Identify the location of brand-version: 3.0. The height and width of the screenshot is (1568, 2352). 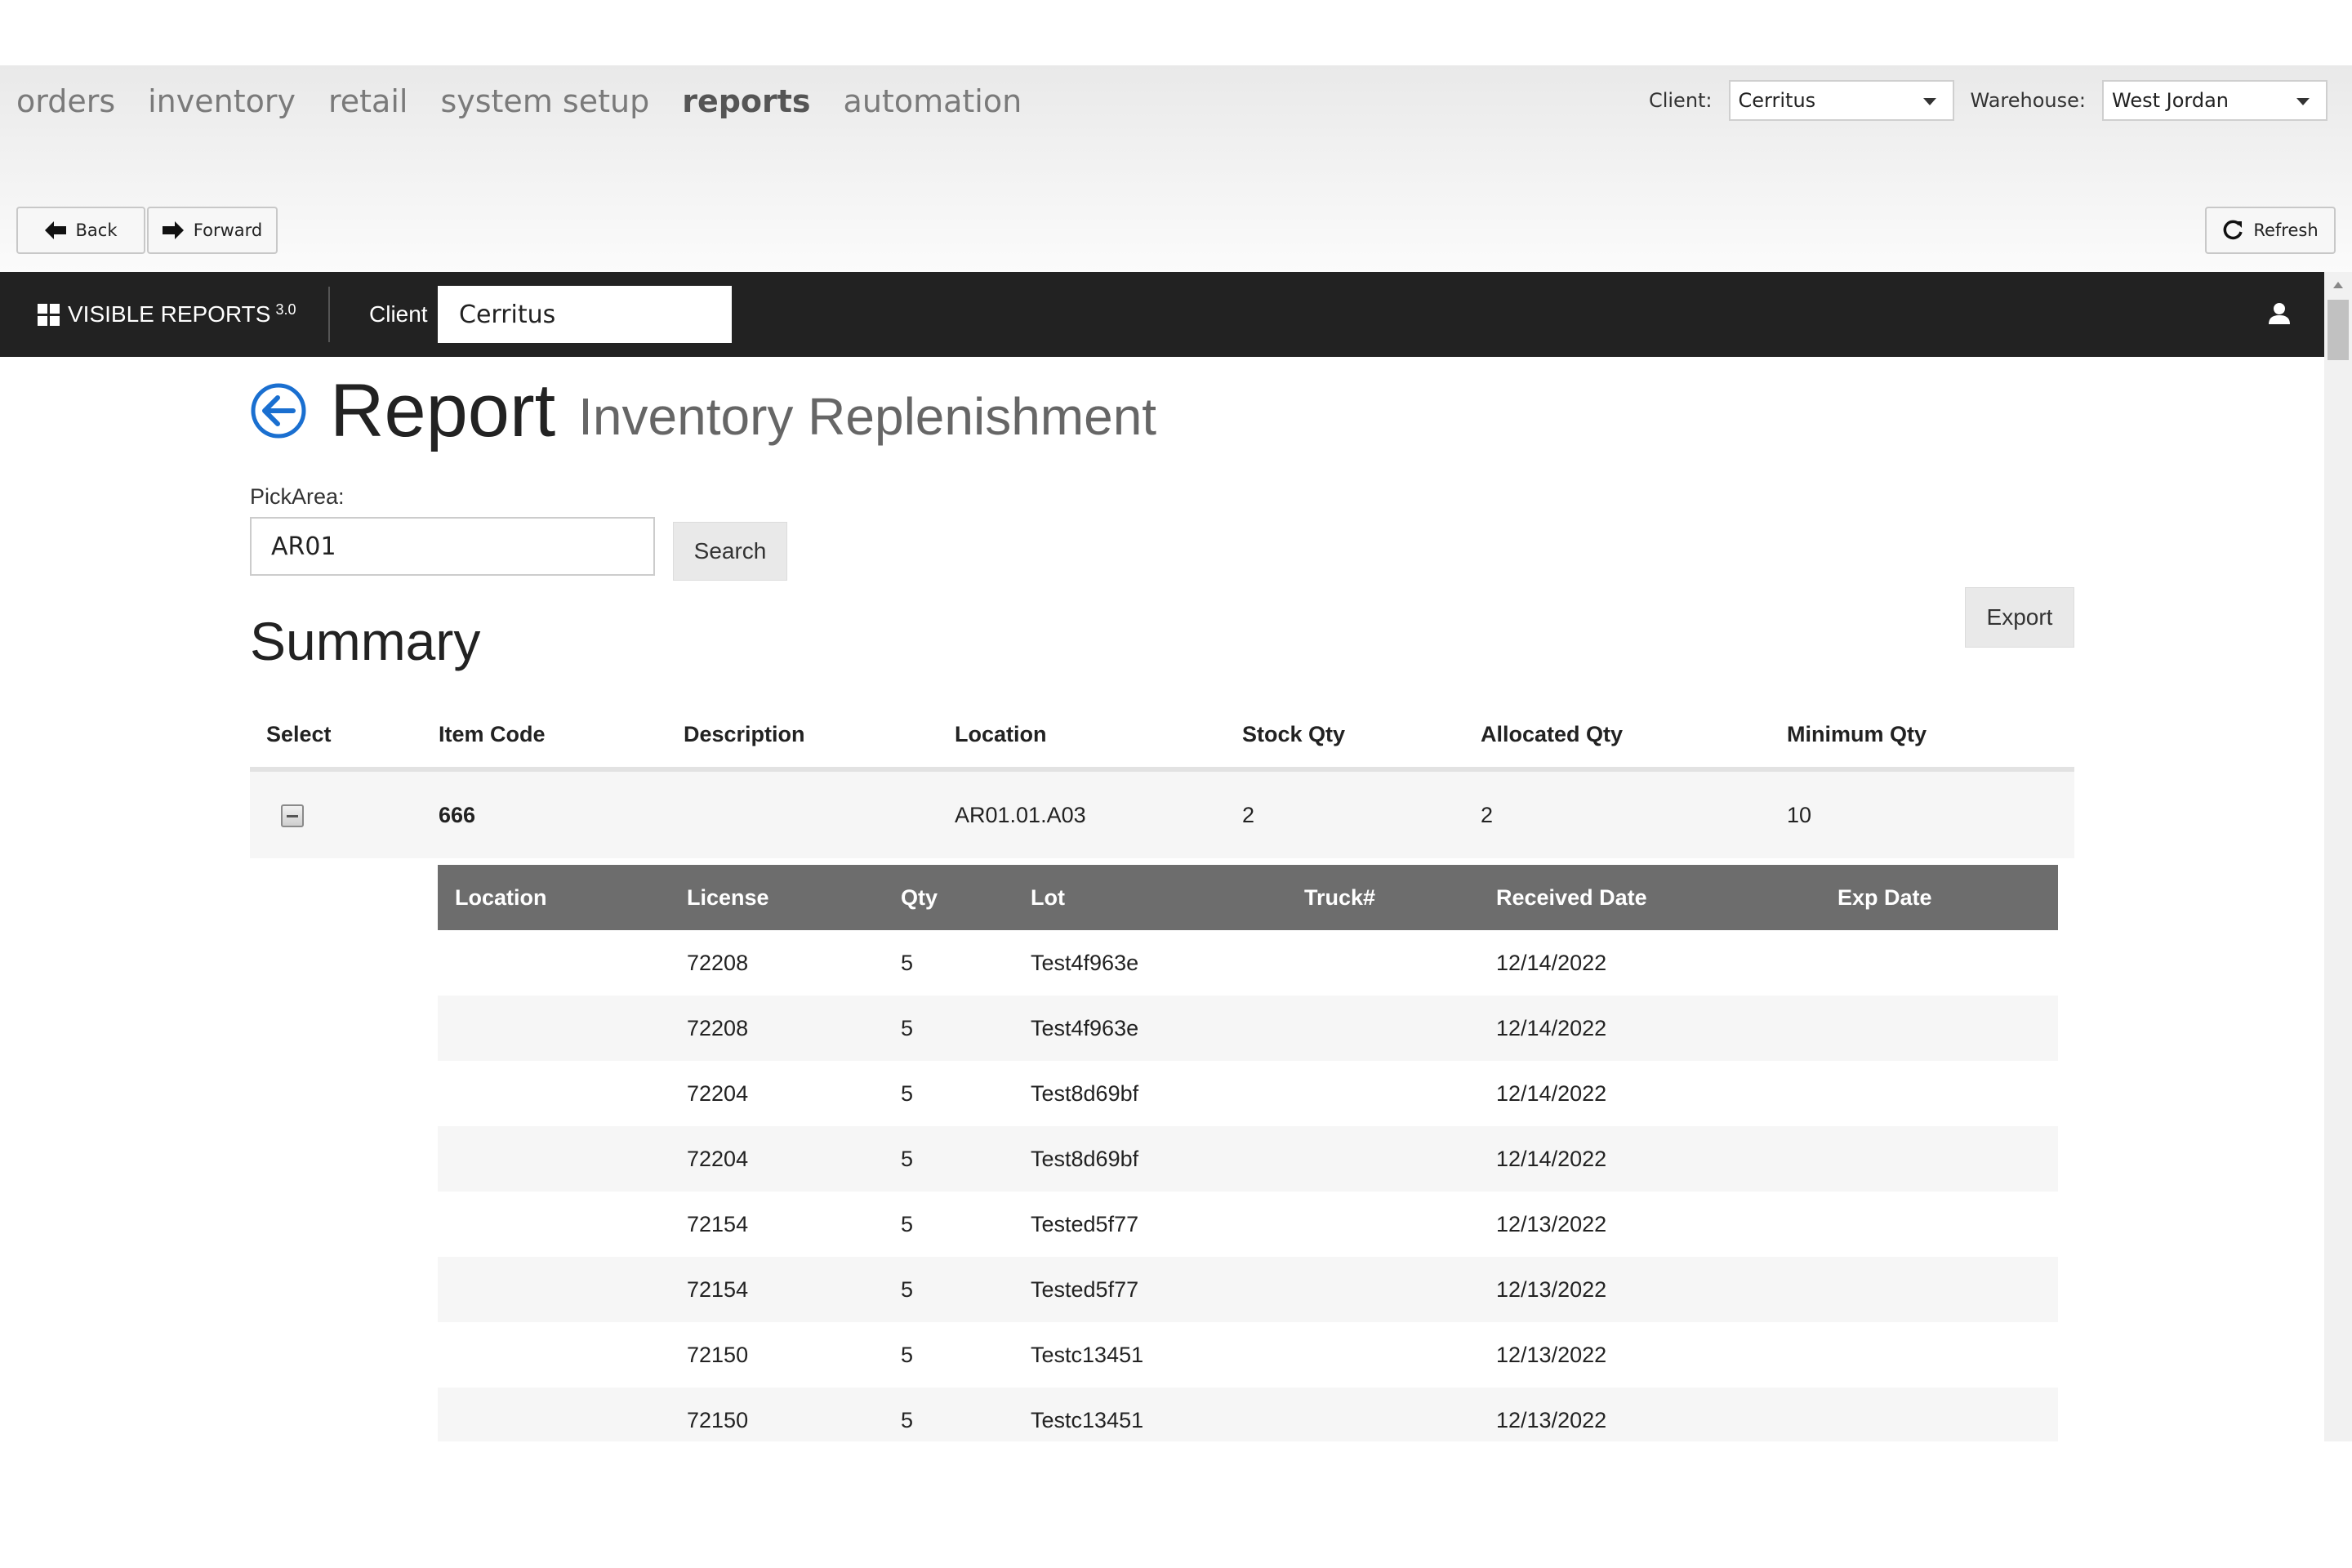
(285, 309).